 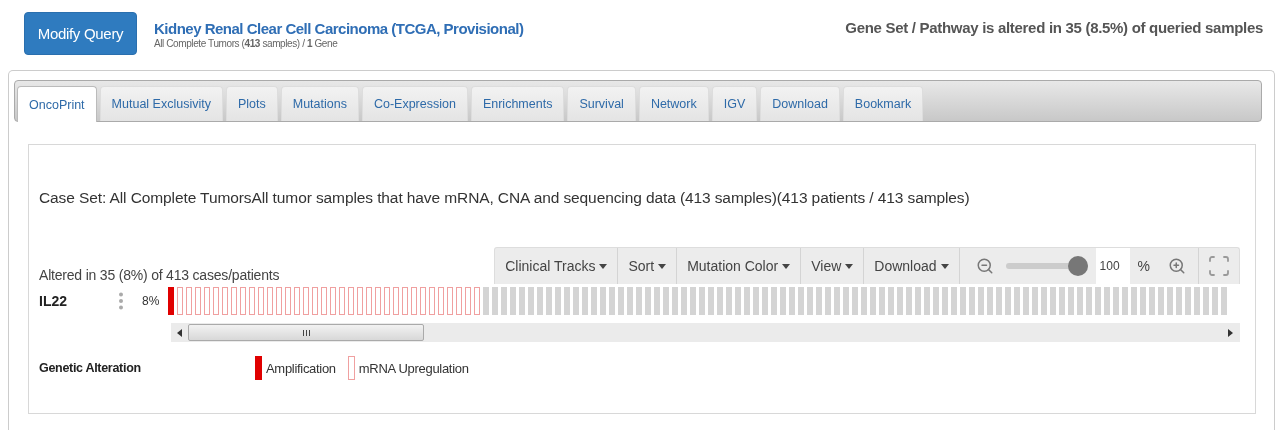 I want to click on tab: Network, so click(x=673, y=103).